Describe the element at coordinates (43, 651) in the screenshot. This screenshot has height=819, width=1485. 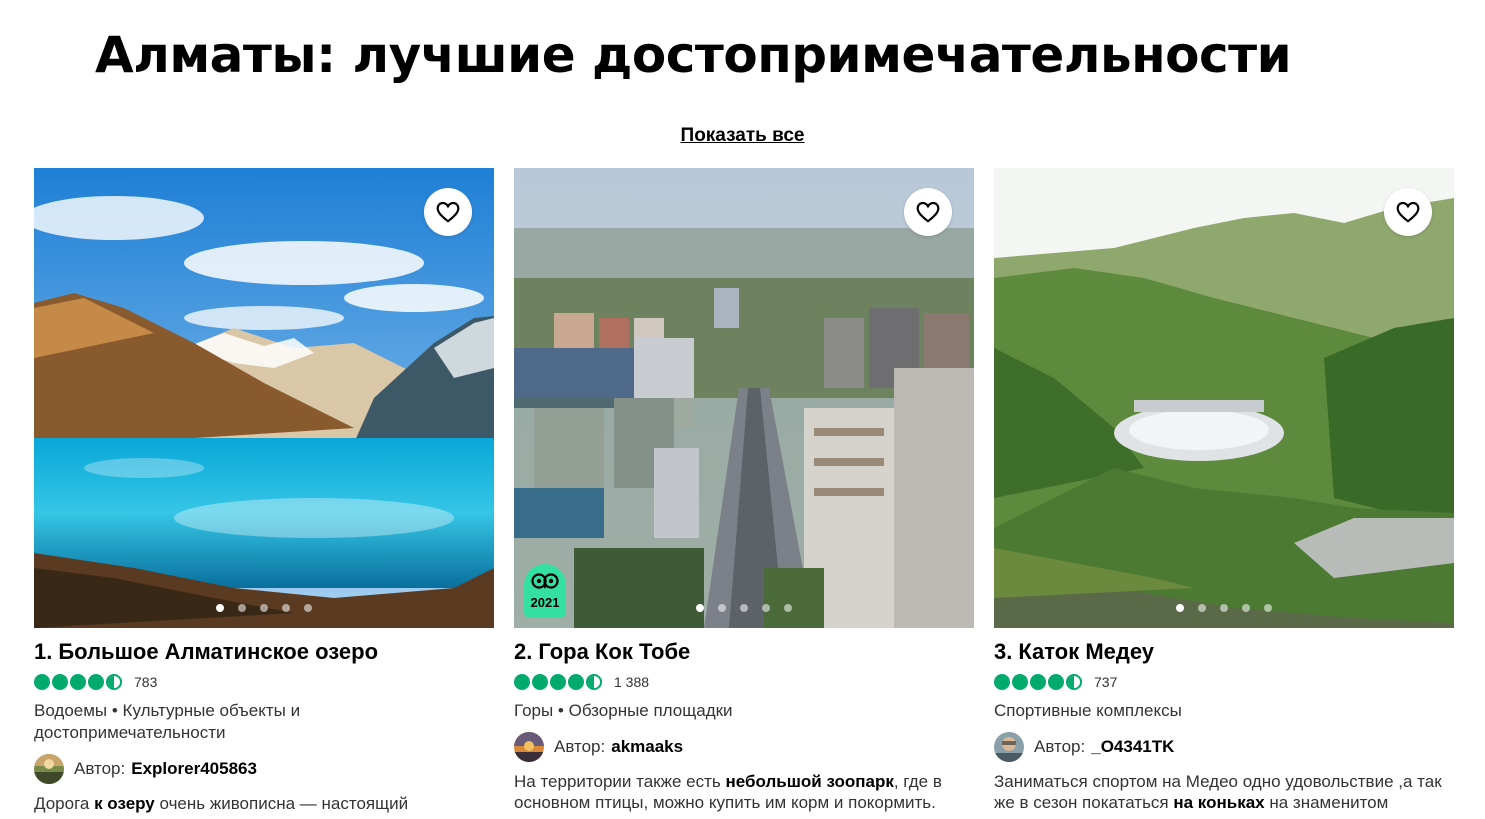
I see `rank: 1.` at that location.